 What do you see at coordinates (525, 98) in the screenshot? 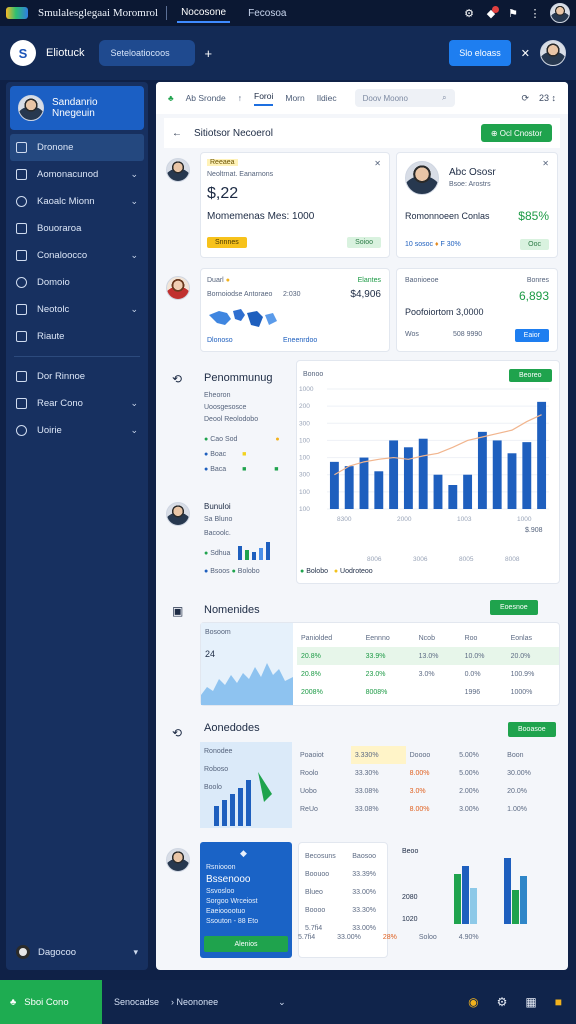
I see `refresh-icon: ⟳` at bounding box center [525, 98].